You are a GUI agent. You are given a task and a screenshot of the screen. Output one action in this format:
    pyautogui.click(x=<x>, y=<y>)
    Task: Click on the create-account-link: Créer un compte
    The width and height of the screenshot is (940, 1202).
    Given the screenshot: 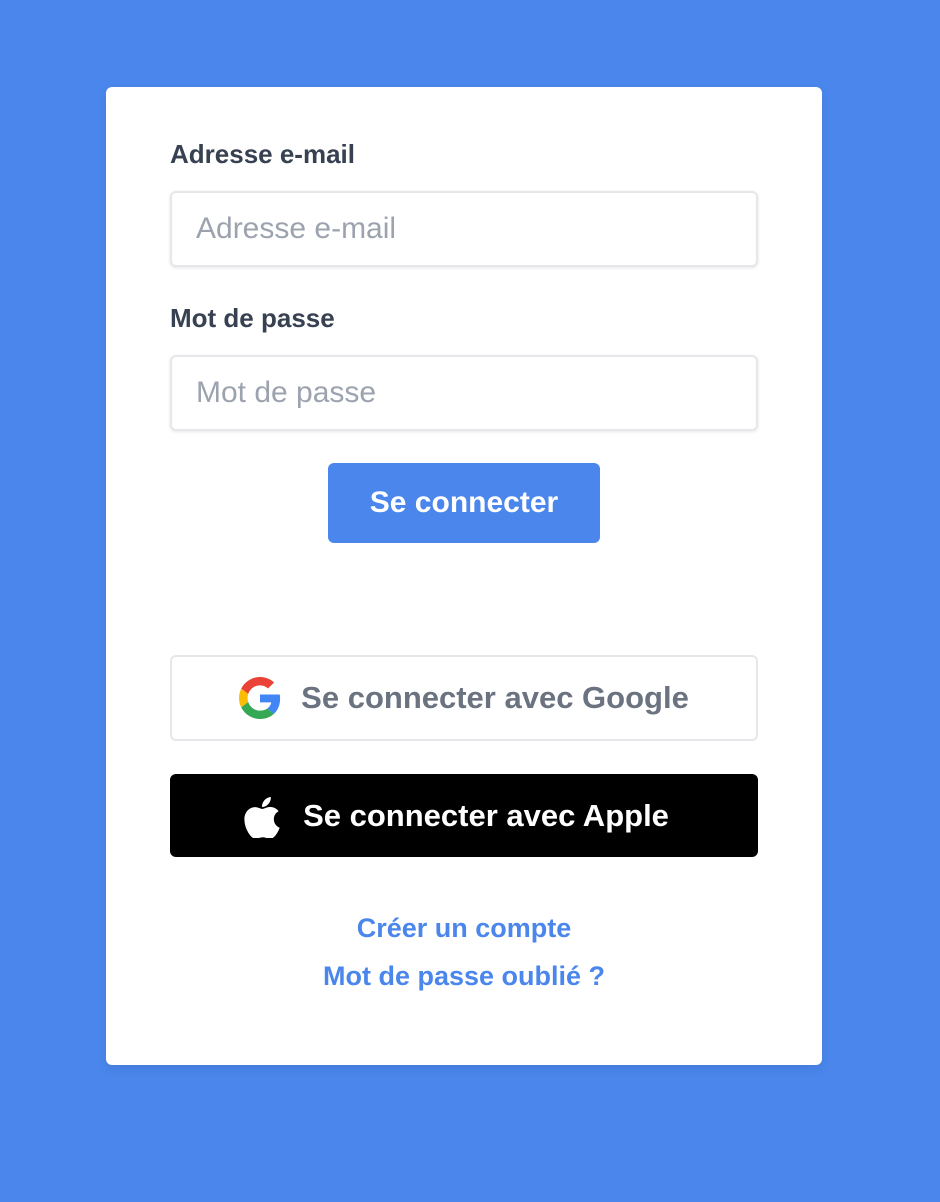 What is the action you would take?
    pyautogui.click(x=464, y=928)
    